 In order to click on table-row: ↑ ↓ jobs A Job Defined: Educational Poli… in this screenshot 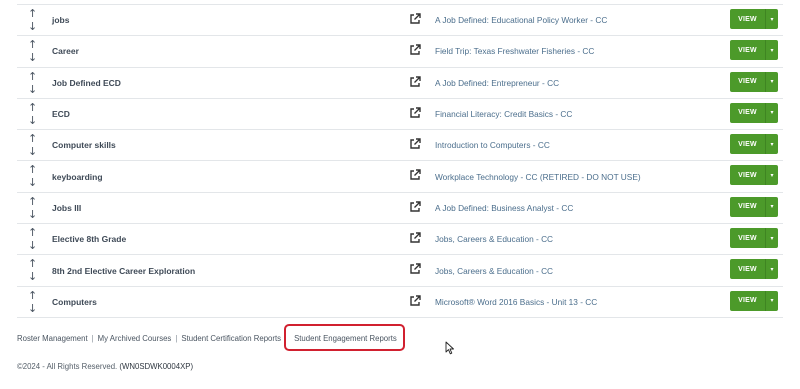, I will do `click(400, 20)`.